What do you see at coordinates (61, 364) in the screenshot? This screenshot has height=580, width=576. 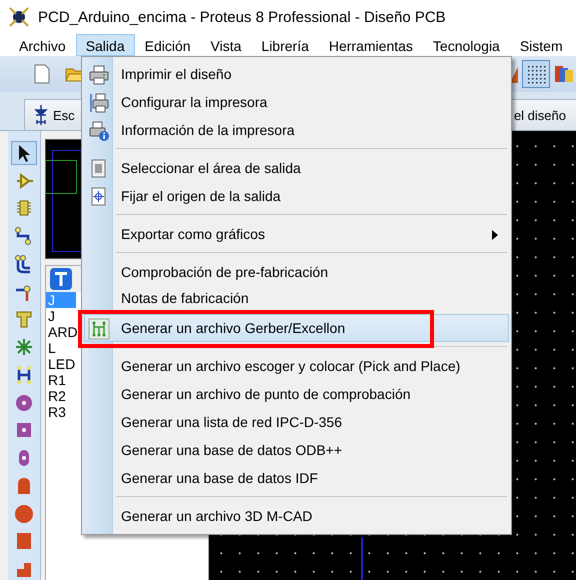 I see `list-item: LED` at bounding box center [61, 364].